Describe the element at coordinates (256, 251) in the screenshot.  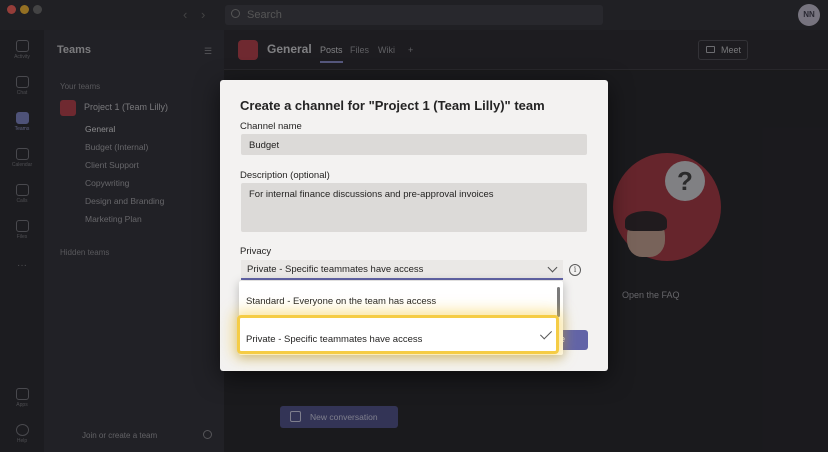
I see `privacy-label: Privacy` at that location.